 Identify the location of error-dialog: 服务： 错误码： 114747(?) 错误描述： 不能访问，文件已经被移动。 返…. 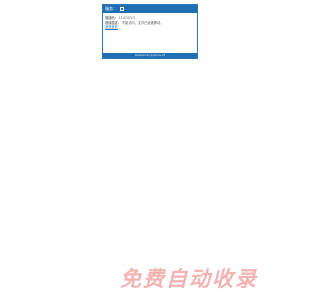
(150, 31).